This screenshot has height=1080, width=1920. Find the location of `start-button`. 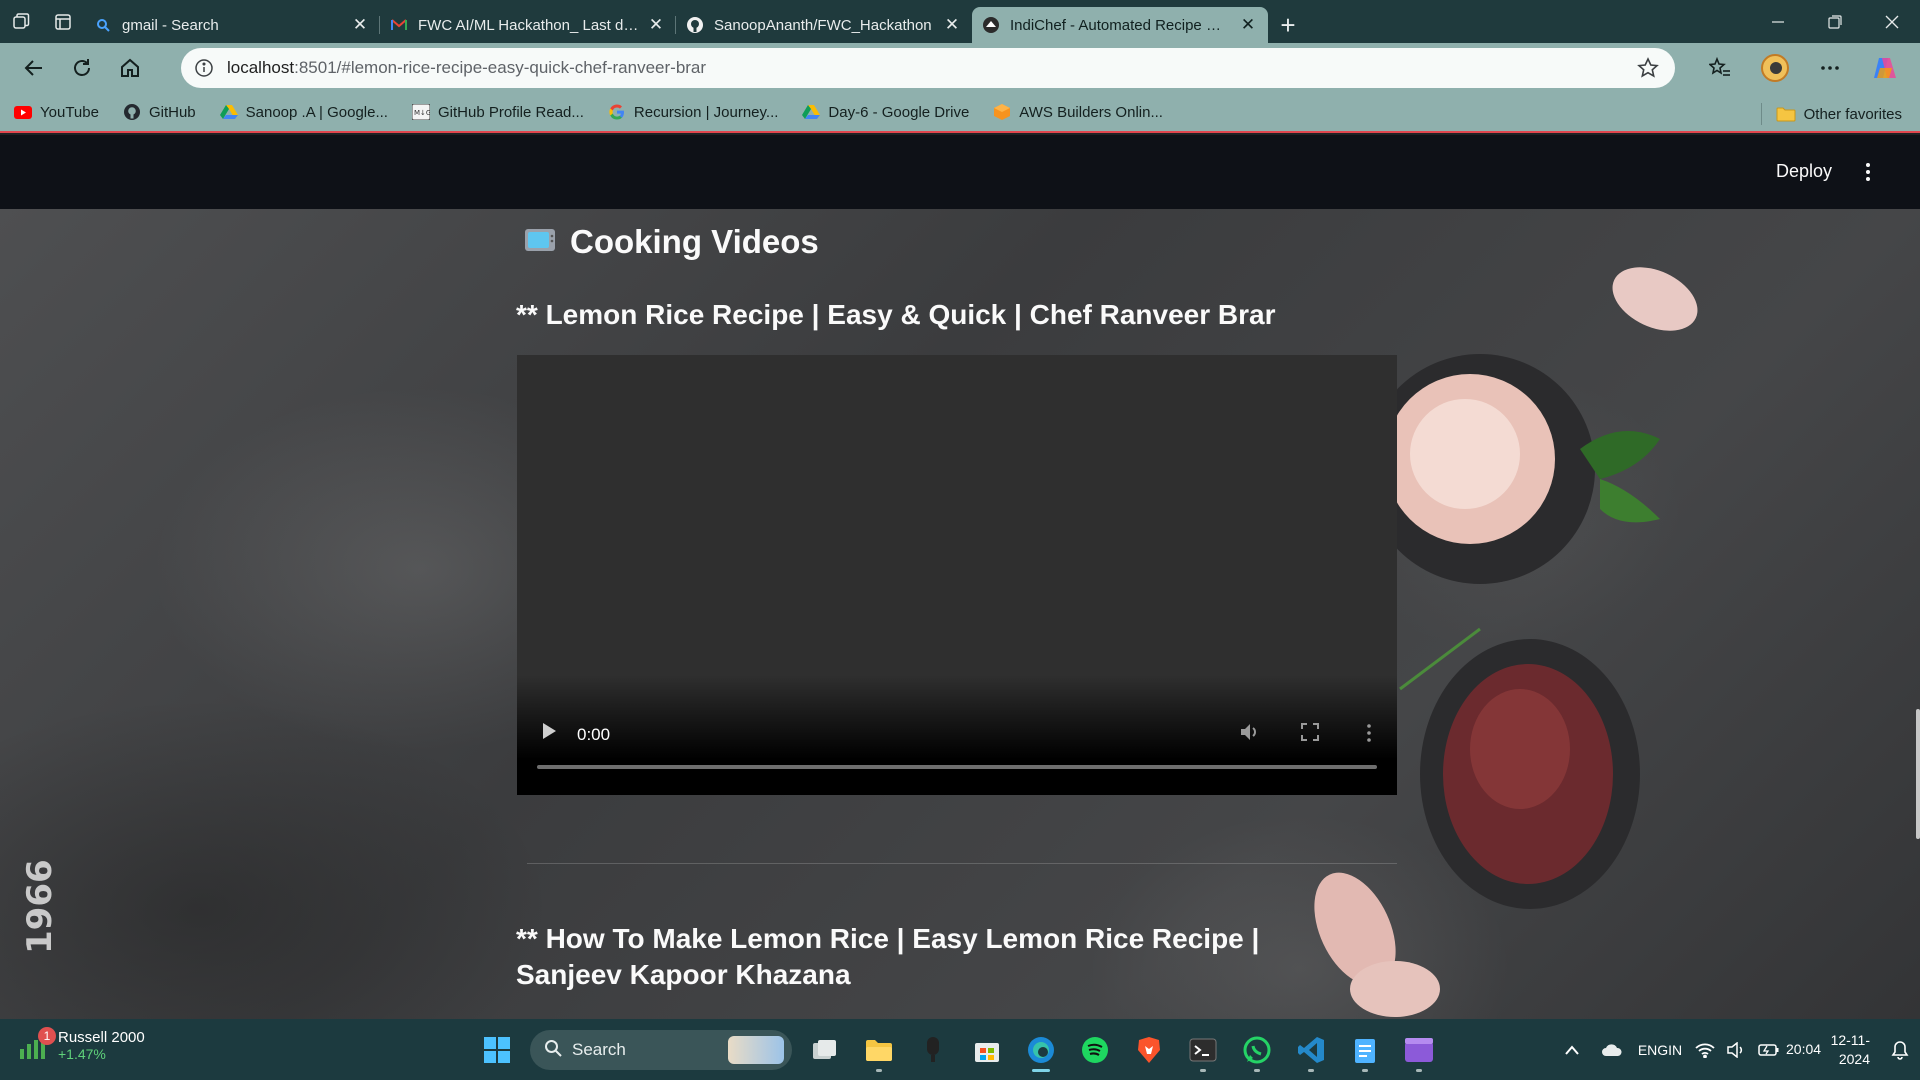

start-button is located at coordinates (497, 1050).